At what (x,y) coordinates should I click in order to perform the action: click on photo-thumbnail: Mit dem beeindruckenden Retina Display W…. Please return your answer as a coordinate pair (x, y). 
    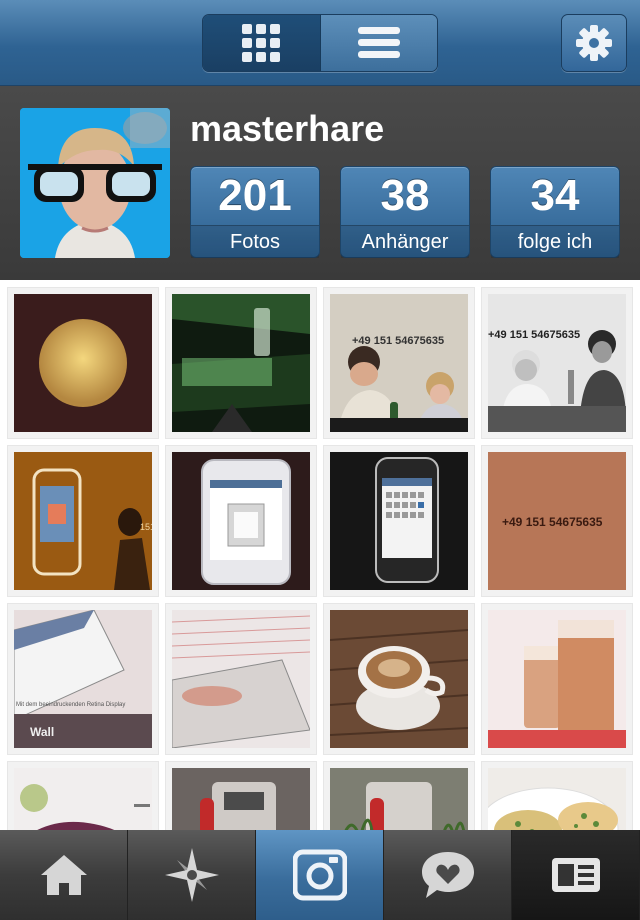
    Looking at the image, I should click on (83, 679).